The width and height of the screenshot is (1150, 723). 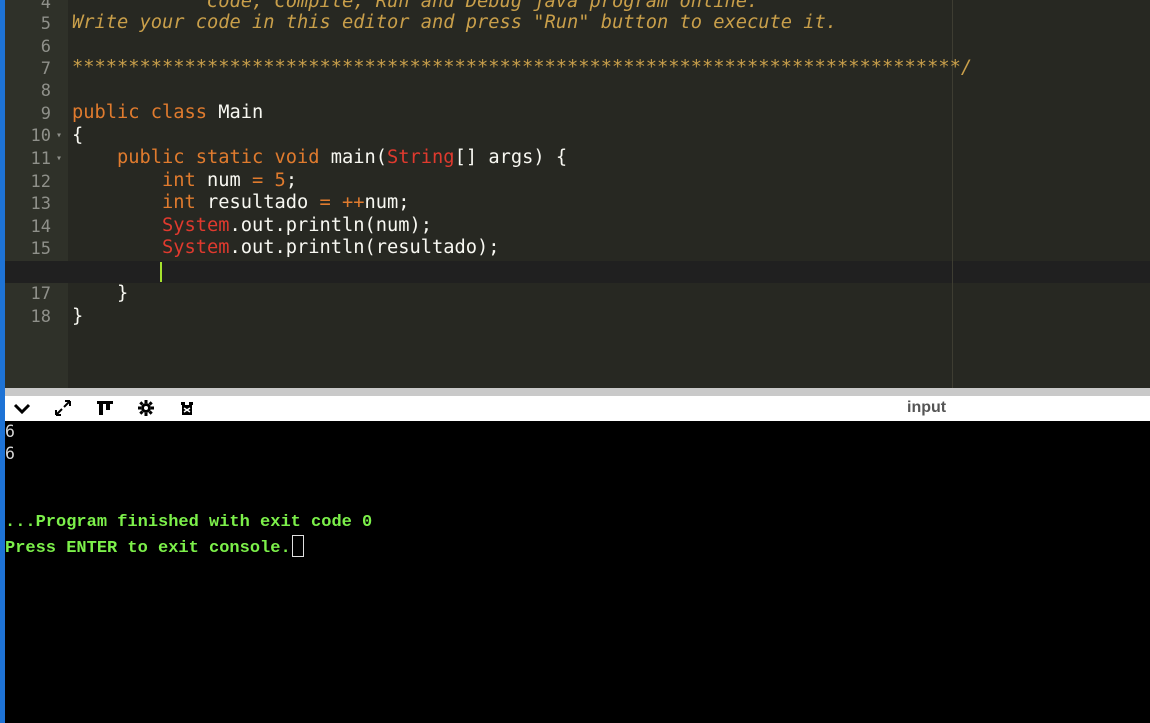 What do you see at coordinates (274, 180) in the screenshot?
I see `number-token: 5` at bounding box center [274, 180].